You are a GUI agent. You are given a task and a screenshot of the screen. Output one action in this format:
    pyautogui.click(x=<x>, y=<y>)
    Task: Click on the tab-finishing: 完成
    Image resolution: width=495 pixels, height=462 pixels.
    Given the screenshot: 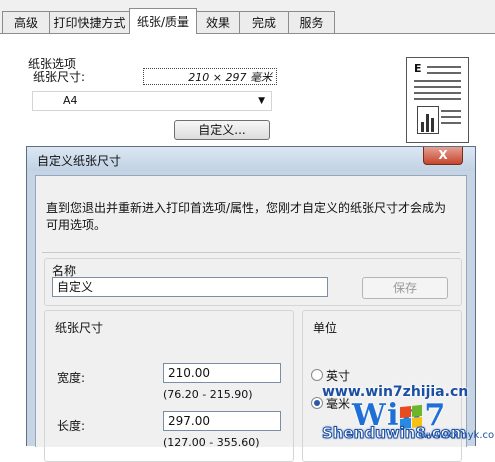 What is the action you would take?
    pyautogui.click(x=264, y=22)
    